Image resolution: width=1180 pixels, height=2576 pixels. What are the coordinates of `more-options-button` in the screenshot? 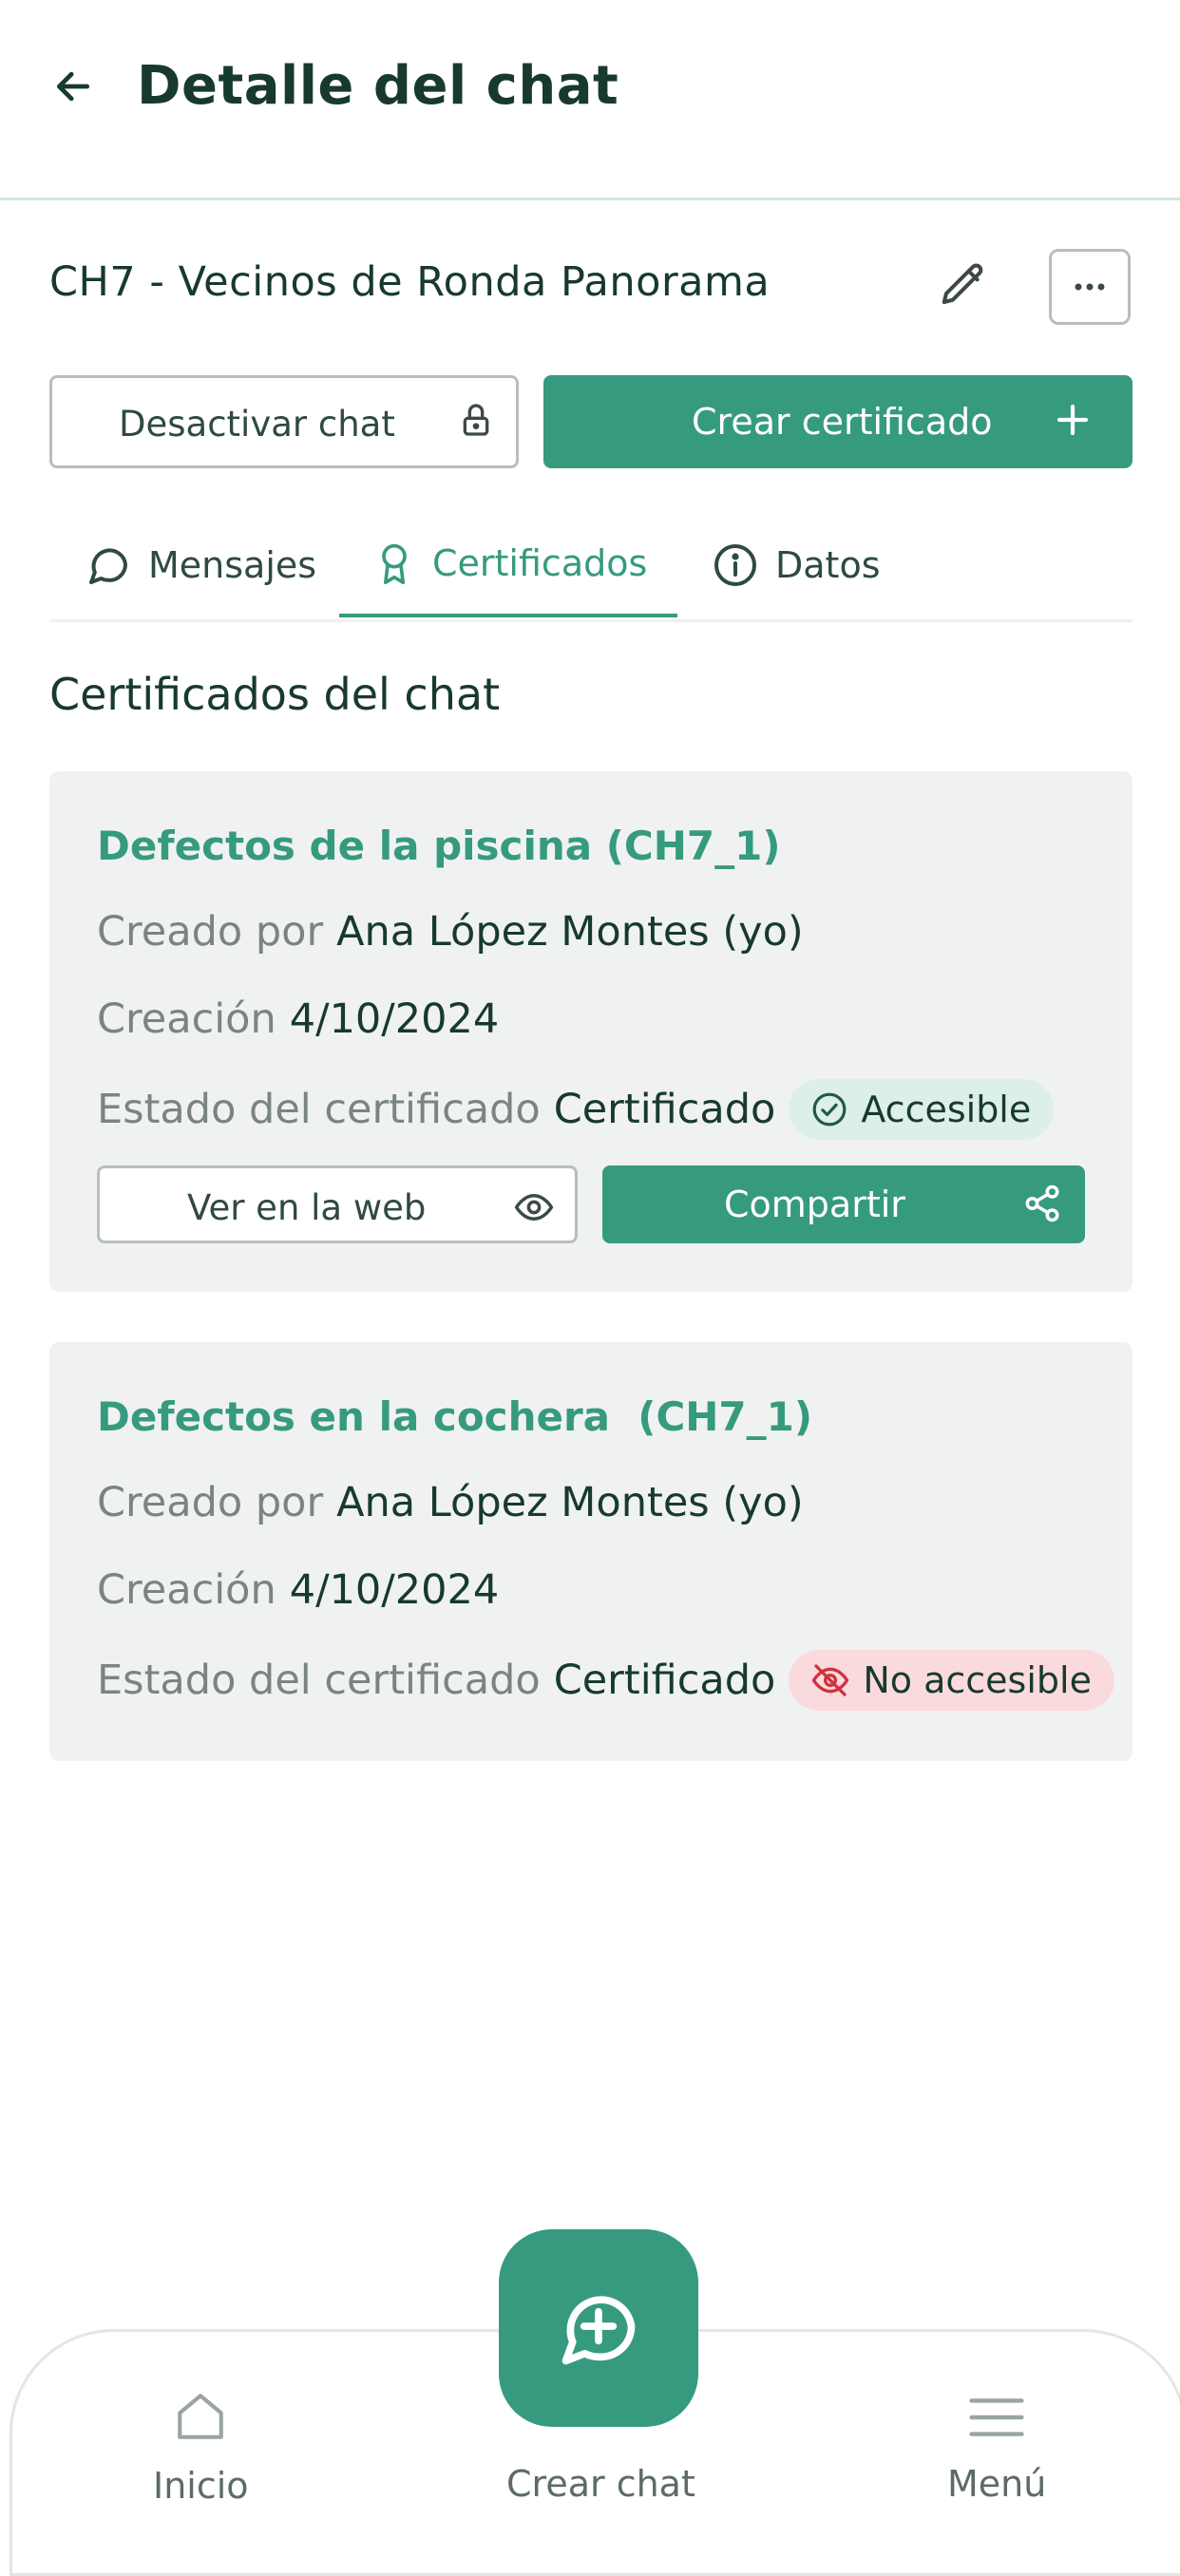 It's located at (1090, 287).